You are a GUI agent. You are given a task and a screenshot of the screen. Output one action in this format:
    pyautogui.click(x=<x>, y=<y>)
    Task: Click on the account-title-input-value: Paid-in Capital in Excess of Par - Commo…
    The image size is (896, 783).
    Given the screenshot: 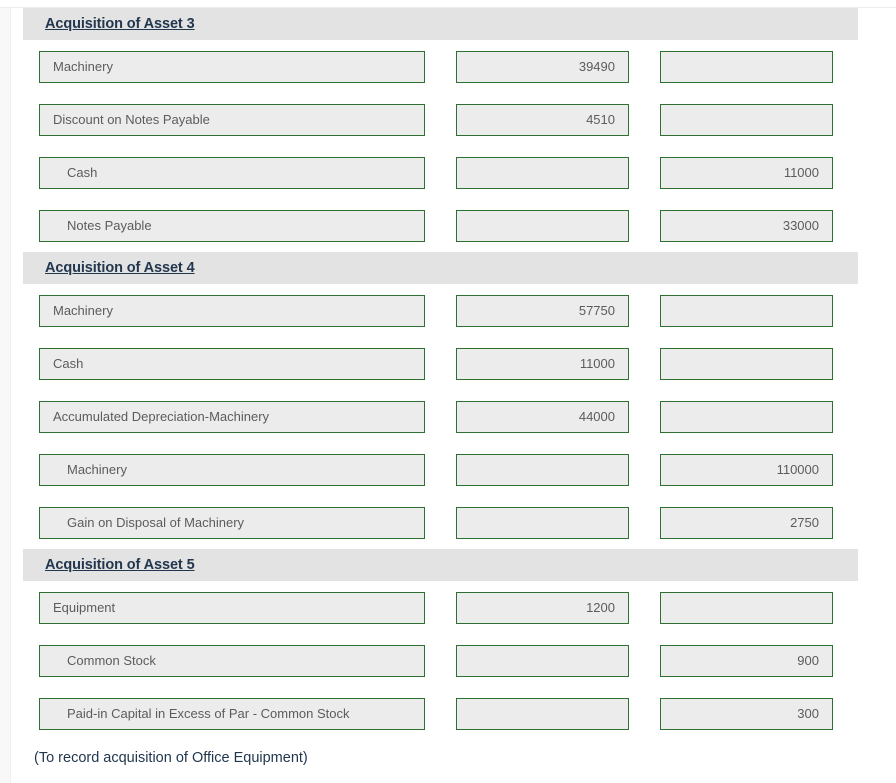 What is the action you would take?
    pyautogui.click(x=208, y=713)
    